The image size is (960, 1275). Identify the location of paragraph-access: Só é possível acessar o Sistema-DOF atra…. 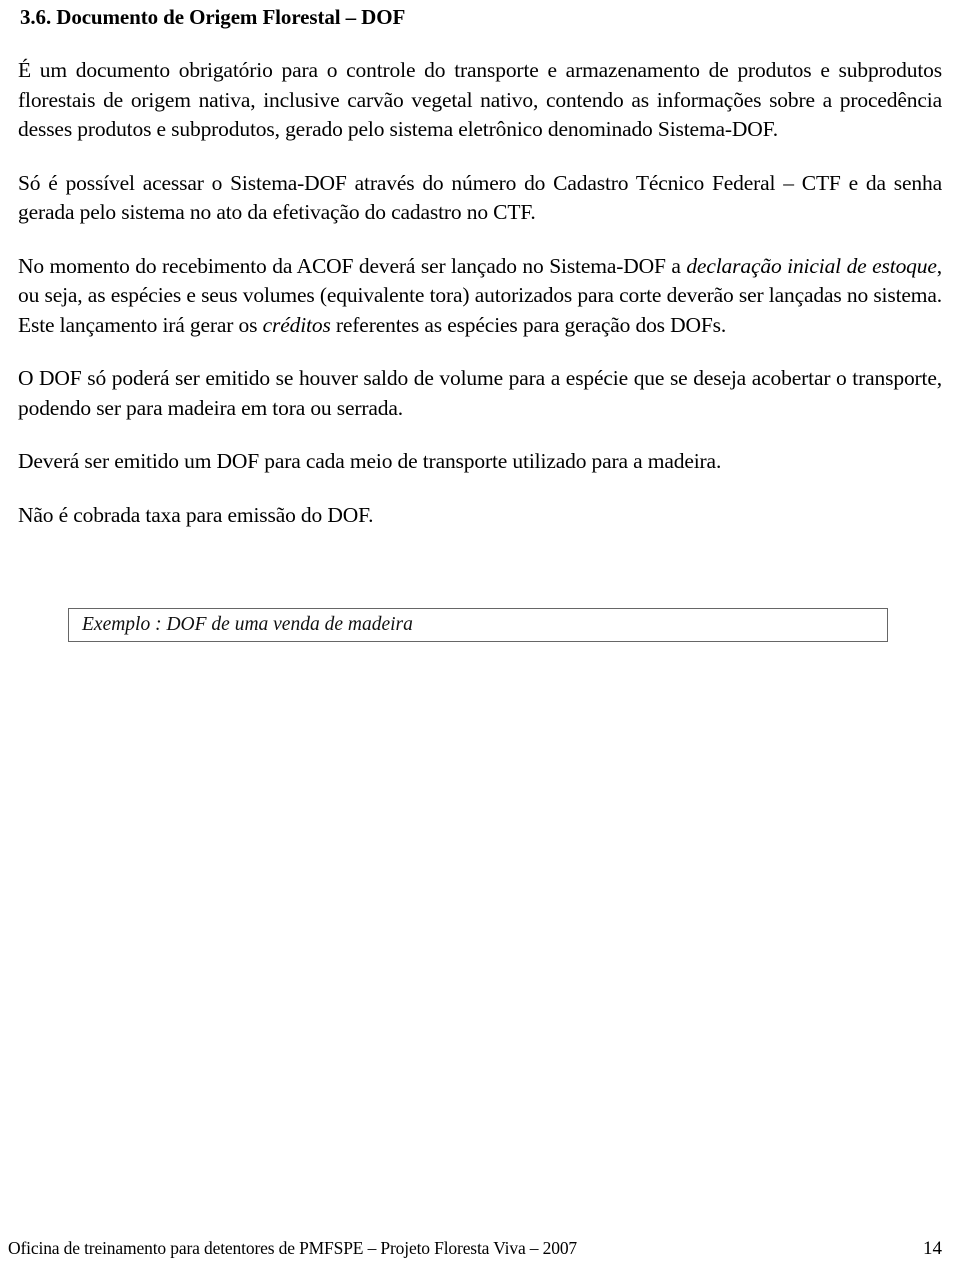
(480, 197).